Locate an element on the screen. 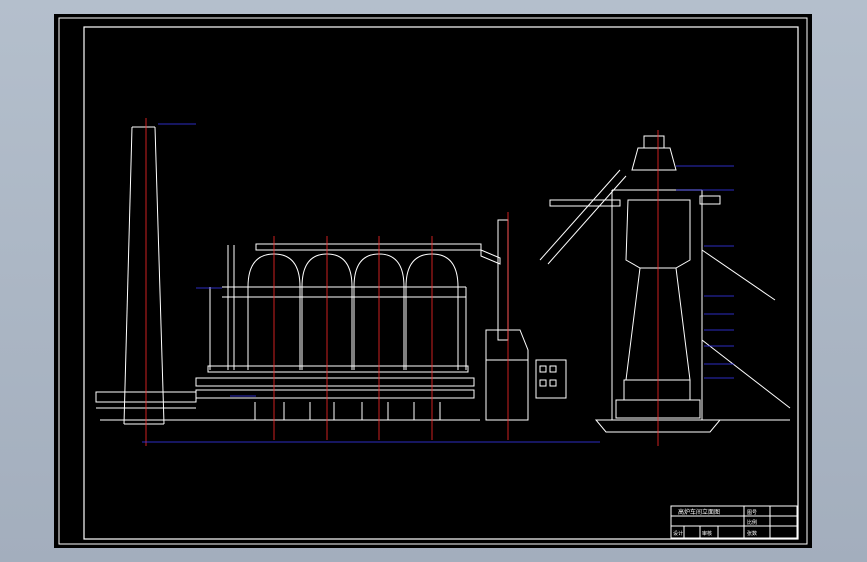 This screenshot has width=867, height=562. title-block-title: 高炉车间立面图 is located at coordinates (699, 512).